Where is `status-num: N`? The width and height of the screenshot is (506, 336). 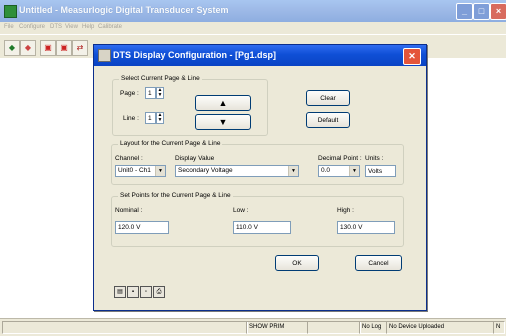
status-num: N is located at coordinates (499, 327).